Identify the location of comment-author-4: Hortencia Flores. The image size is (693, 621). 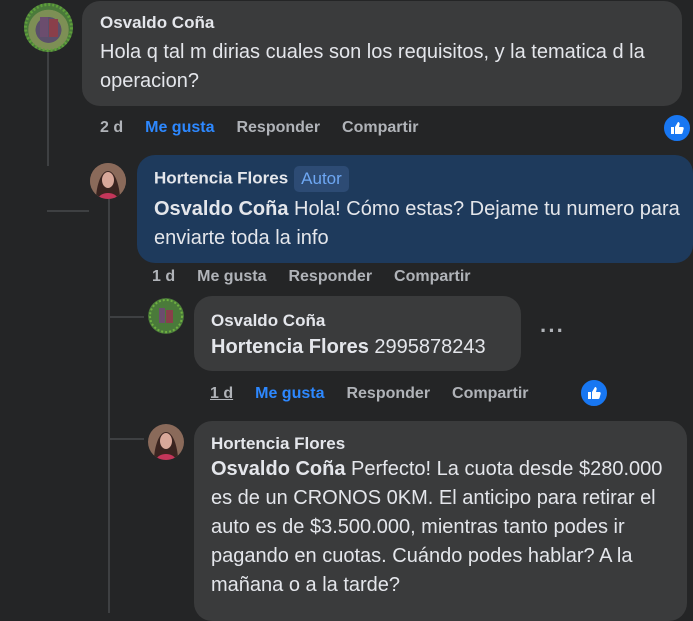
(278, 444).